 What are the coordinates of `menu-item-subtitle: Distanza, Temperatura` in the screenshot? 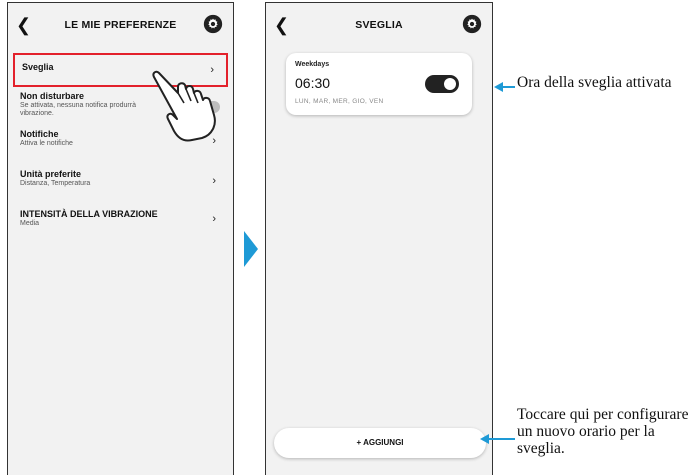 It's located at (55, 183).